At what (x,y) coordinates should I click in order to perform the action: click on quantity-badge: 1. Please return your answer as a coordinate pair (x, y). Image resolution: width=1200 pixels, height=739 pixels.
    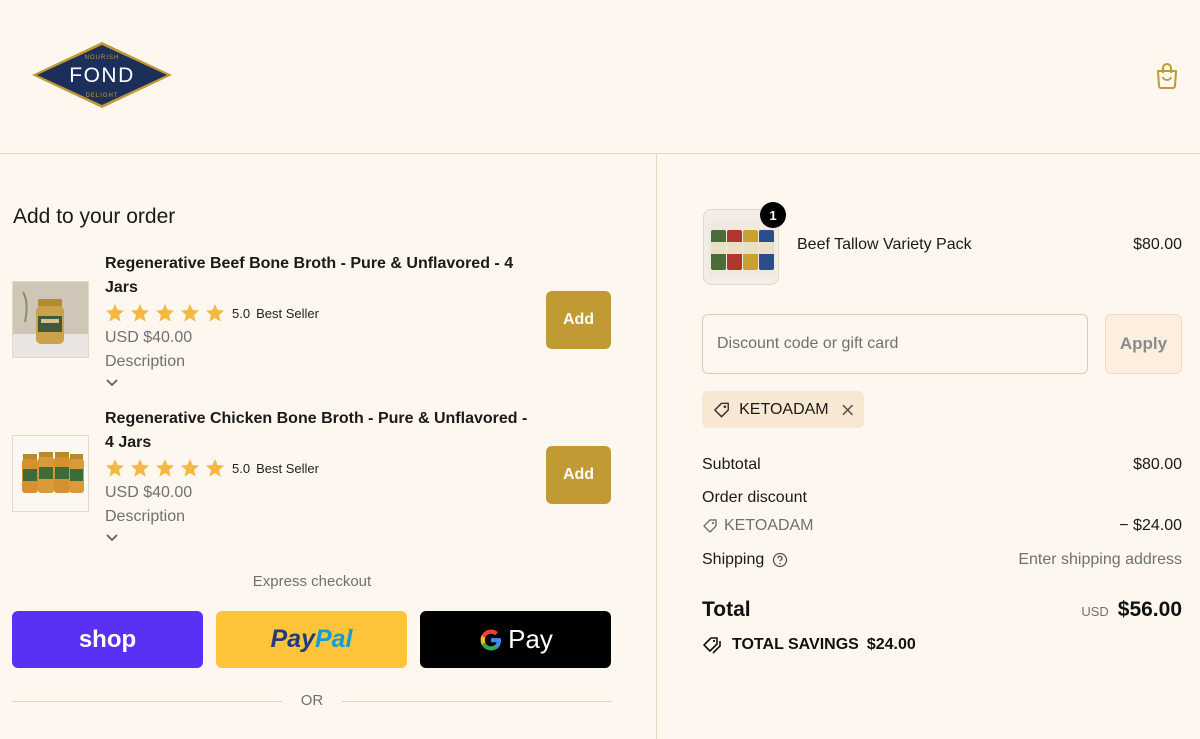
    Looking at the image, I should click on (773, 215).